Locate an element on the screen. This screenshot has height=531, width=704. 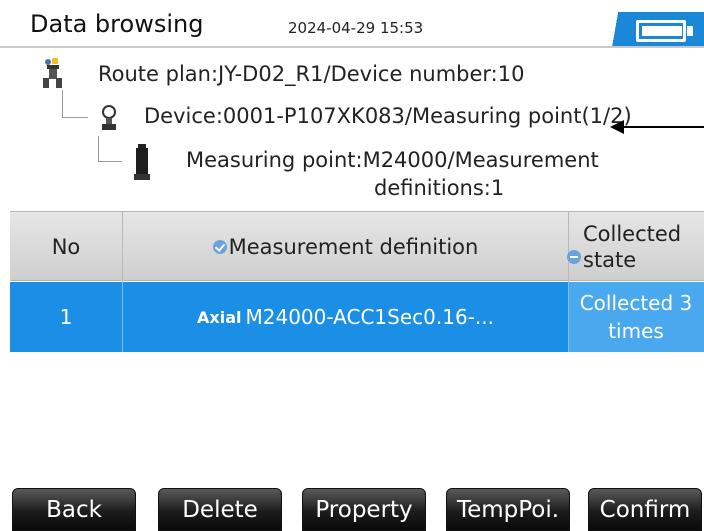
check-circle-icon is located at coordinates (219, 247).